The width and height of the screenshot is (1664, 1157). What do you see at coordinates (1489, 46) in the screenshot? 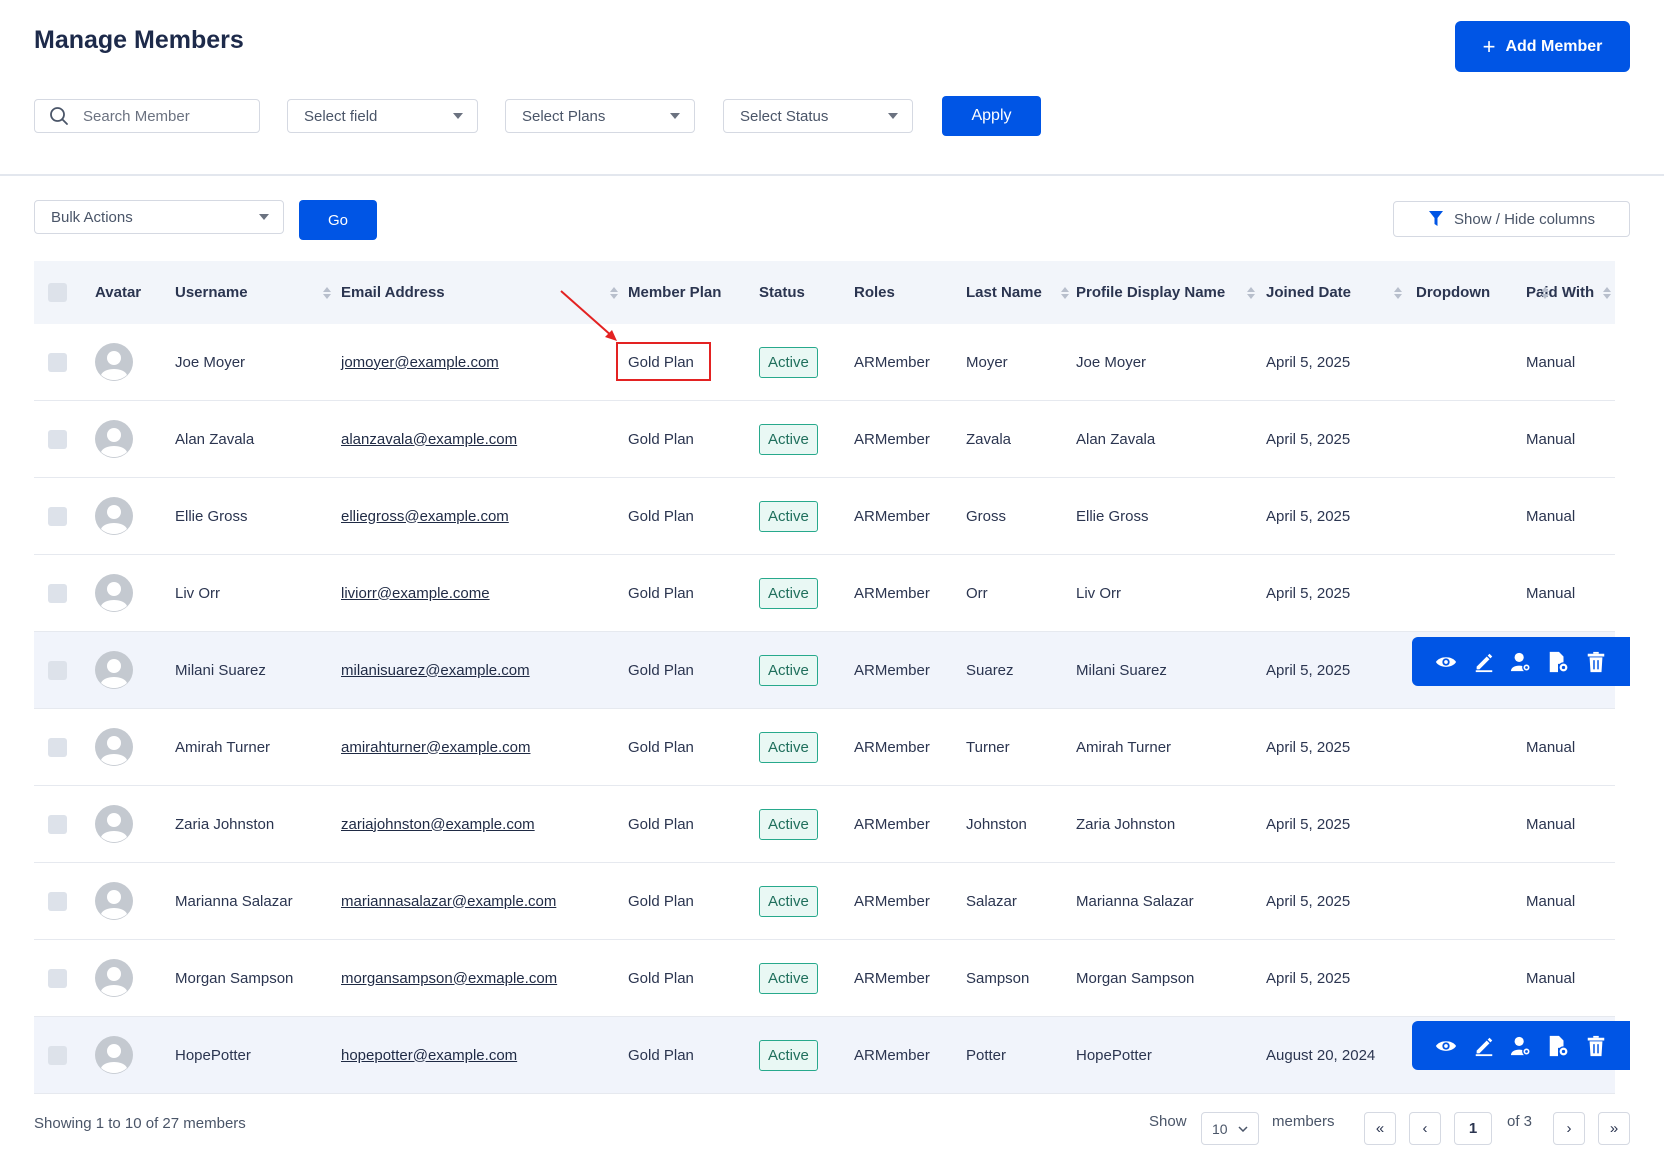
I see `plus-icon: +` at bounding box center [1489, 46].